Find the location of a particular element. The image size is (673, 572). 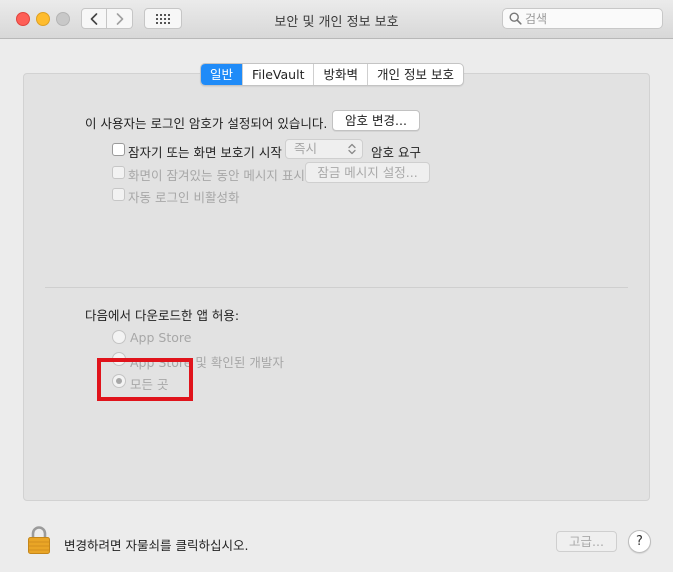

downloads-heading: 다음에서 다운로드한 앱 허용: is located at coordinates (162, 315).